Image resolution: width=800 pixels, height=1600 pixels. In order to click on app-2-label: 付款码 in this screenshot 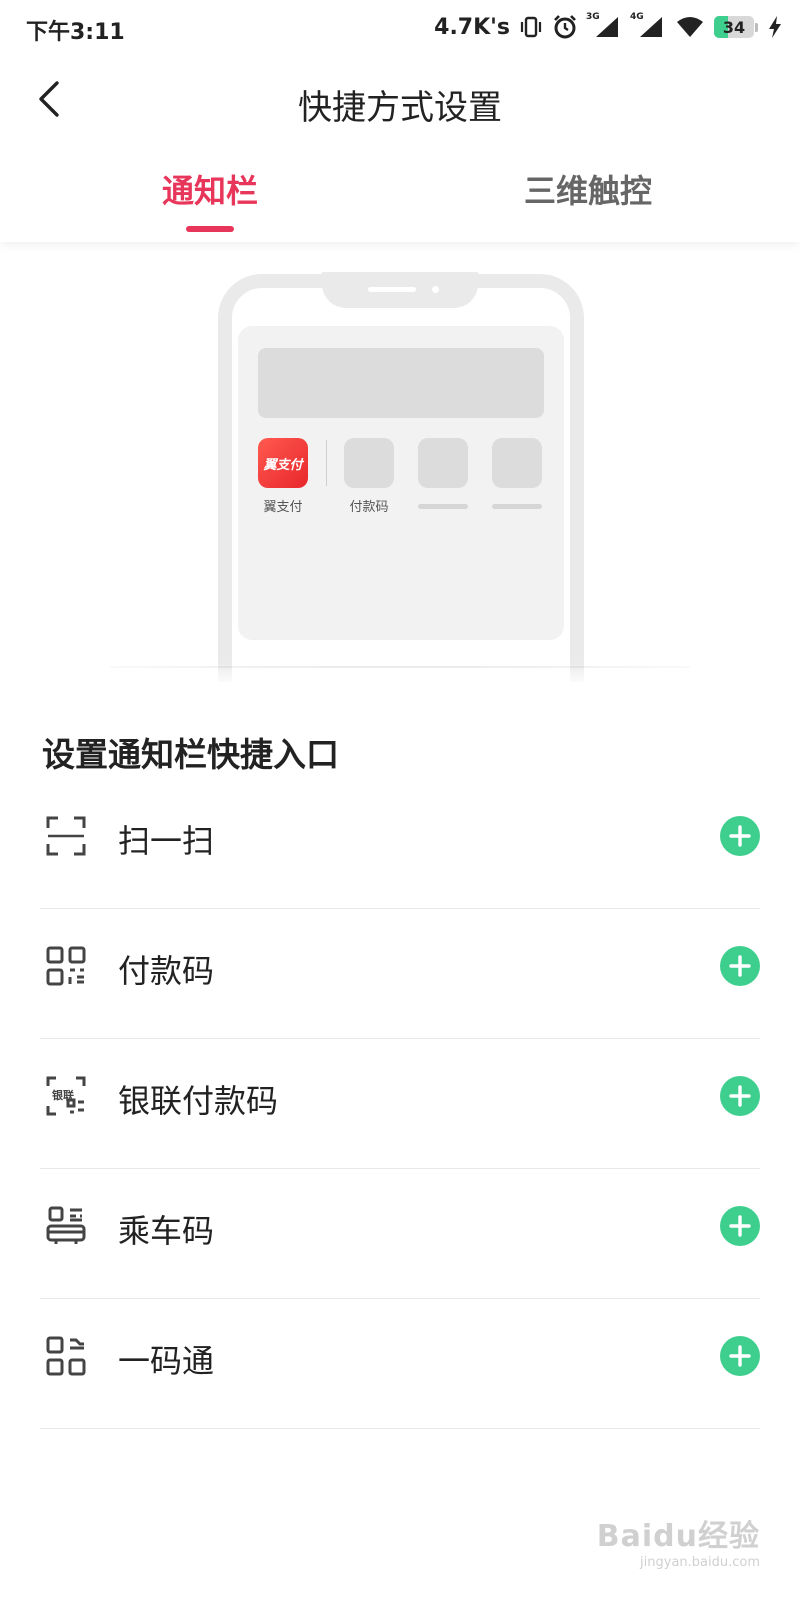, I will do `click(369, 507)`.